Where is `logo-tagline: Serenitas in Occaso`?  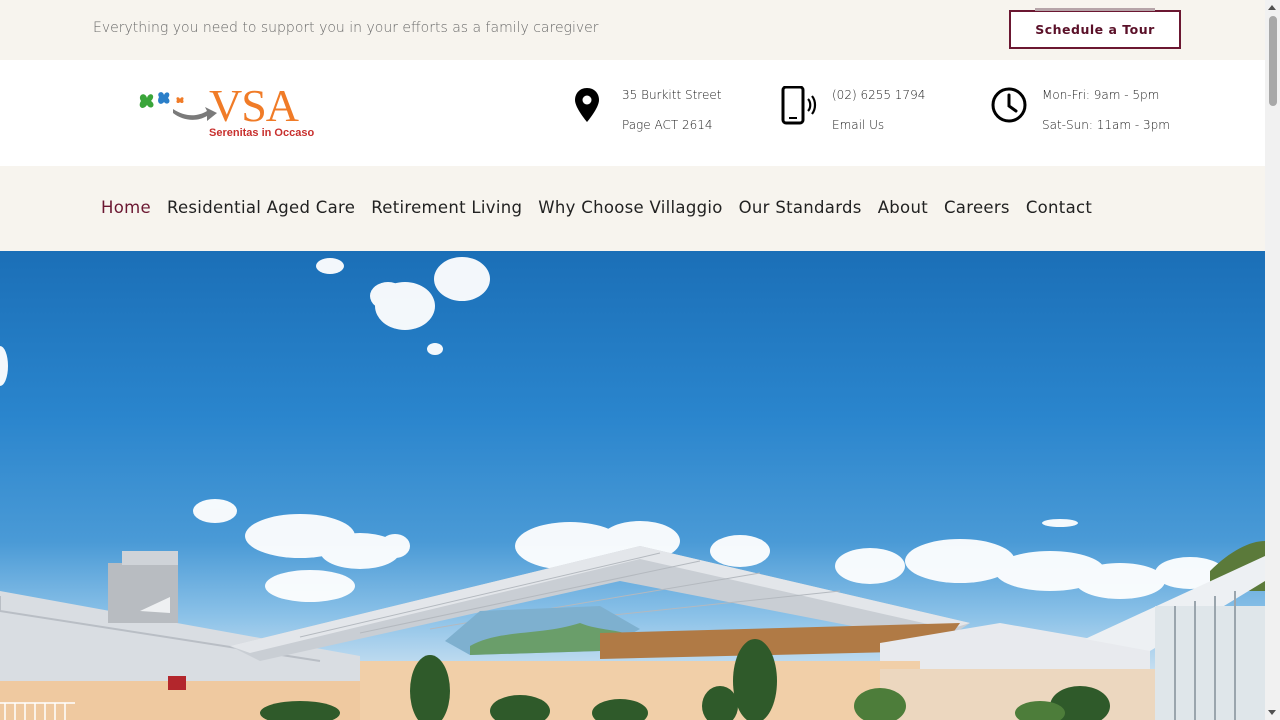 logo-tagline: Serenitas in Occaso is located at coordinates (262, 133).